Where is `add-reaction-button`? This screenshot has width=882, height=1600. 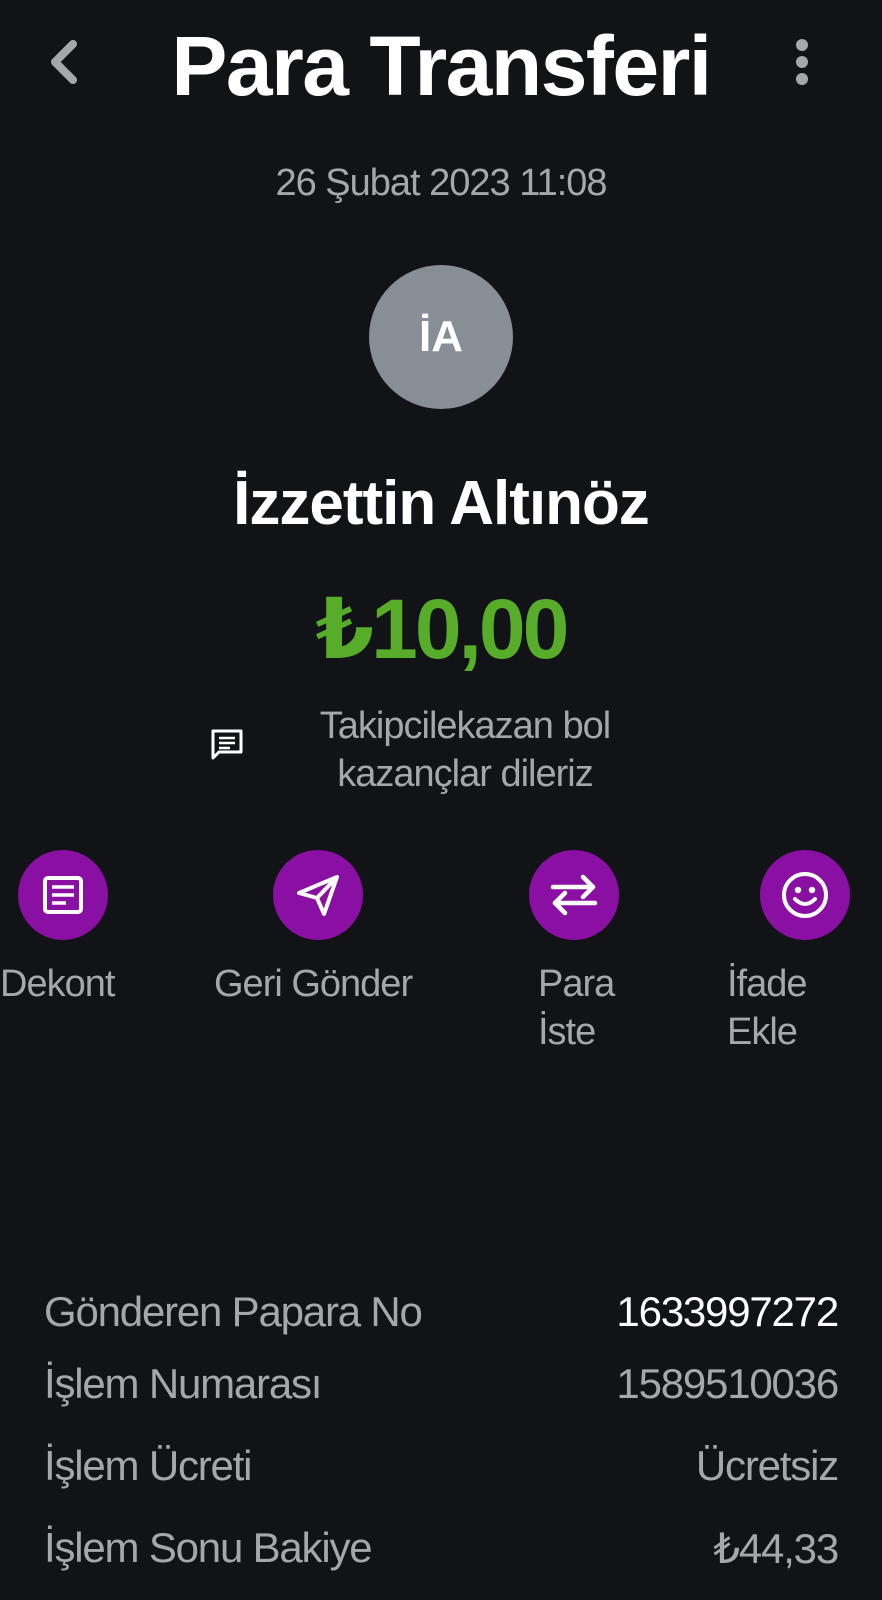 add-reaction-button is located at coordinates (805, 895).